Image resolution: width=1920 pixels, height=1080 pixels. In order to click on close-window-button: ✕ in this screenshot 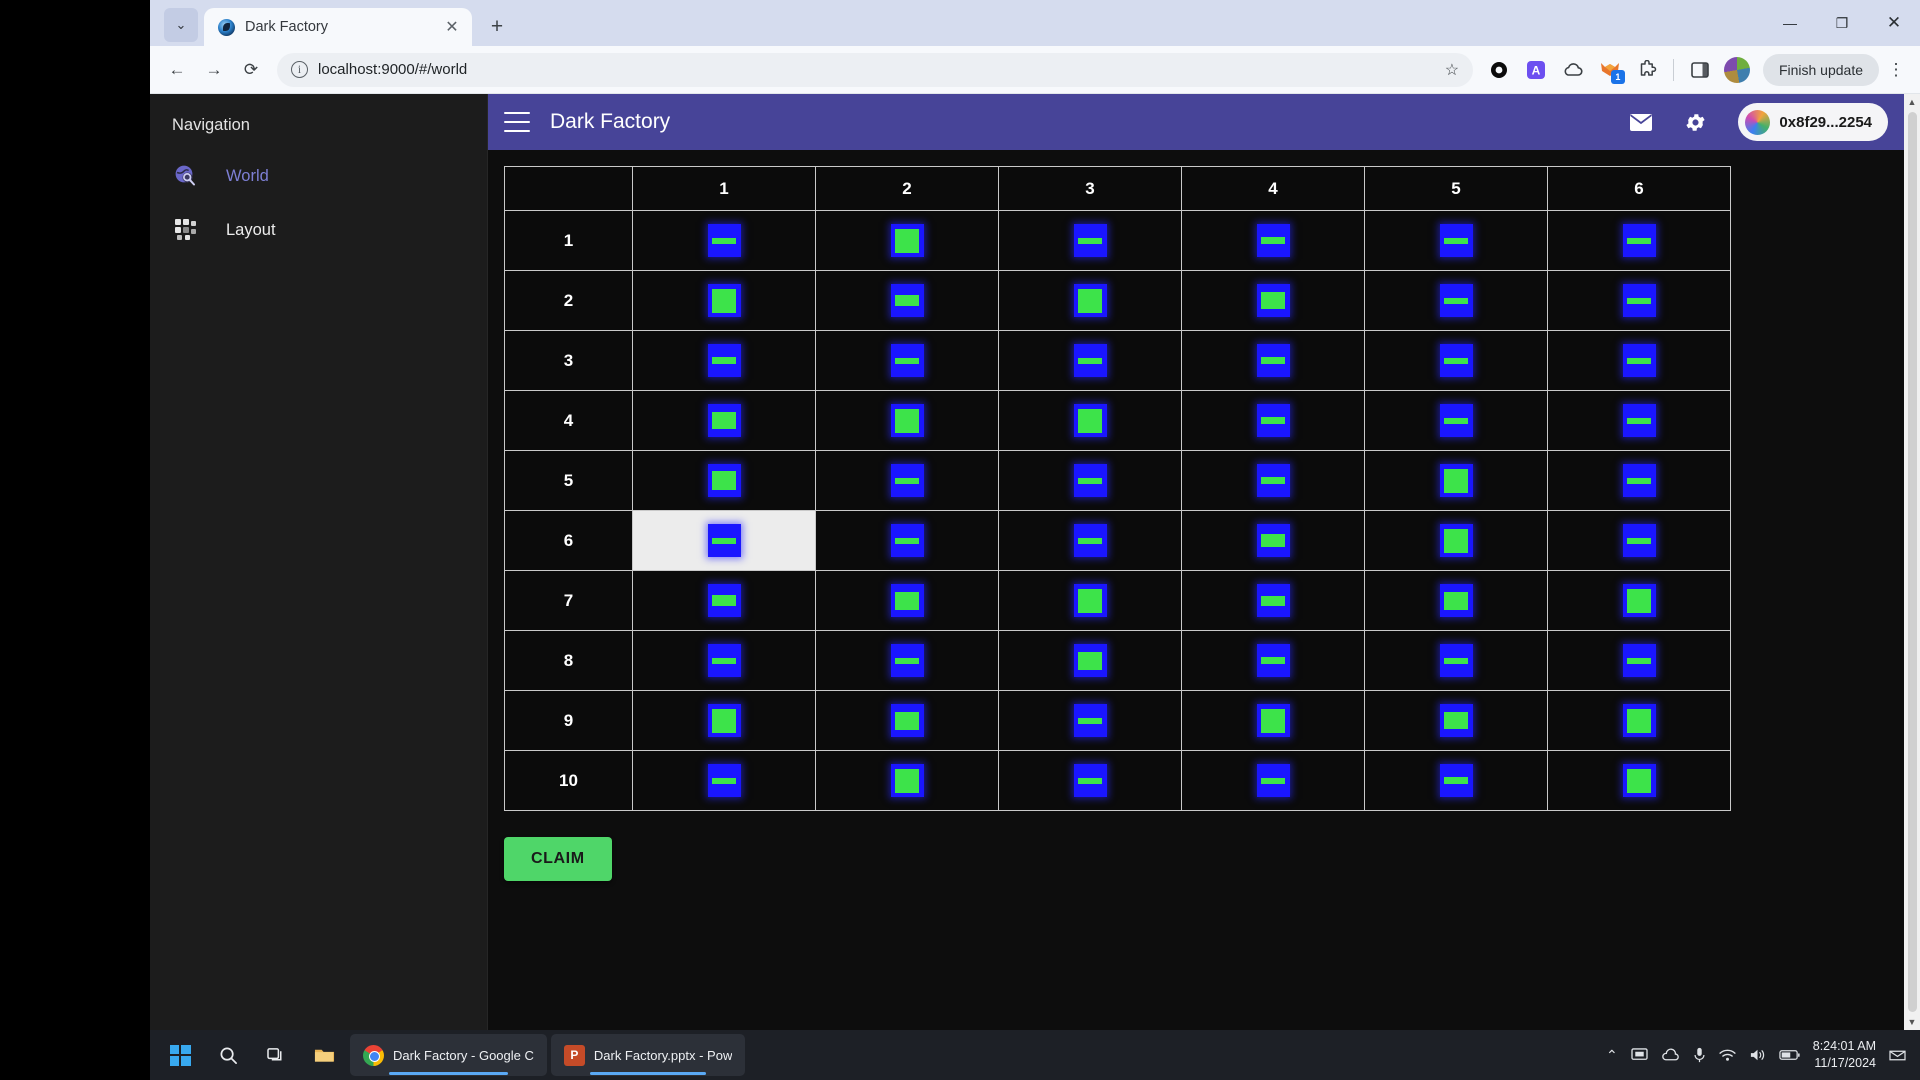, I will do `click(1894, 23)`.